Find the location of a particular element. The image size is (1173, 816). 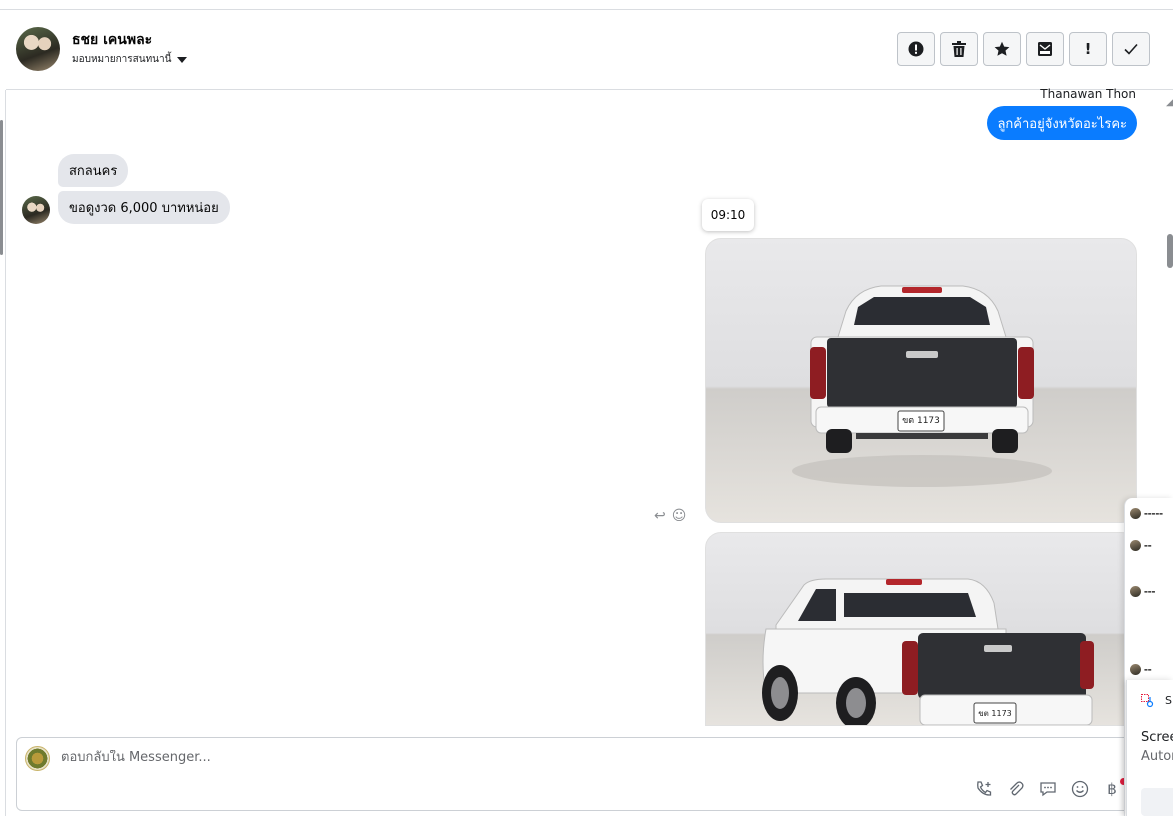

message-actions: ↩ ☺ is located at coordinates (670, 516).